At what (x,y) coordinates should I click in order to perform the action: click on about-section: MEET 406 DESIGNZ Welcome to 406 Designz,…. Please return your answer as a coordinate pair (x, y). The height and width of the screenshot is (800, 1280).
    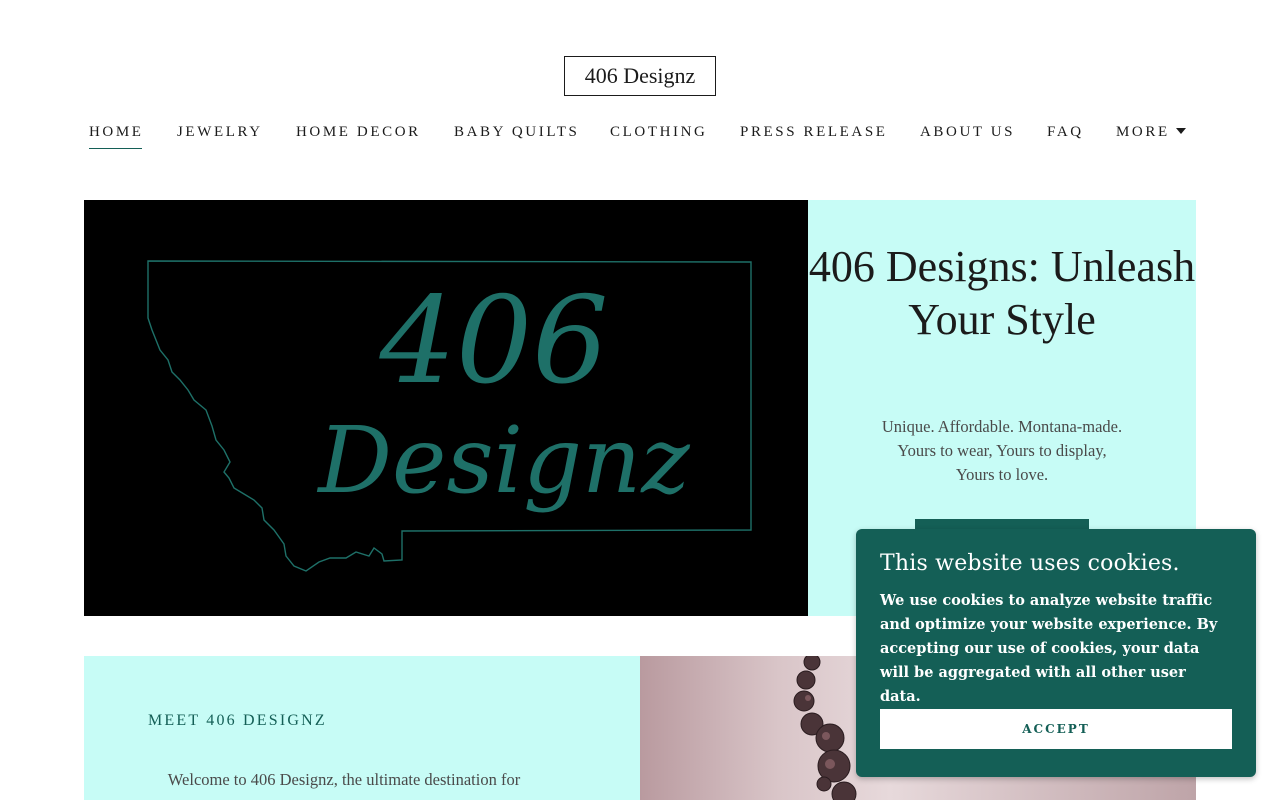
    Looking at the image, I should click on (362, 728).